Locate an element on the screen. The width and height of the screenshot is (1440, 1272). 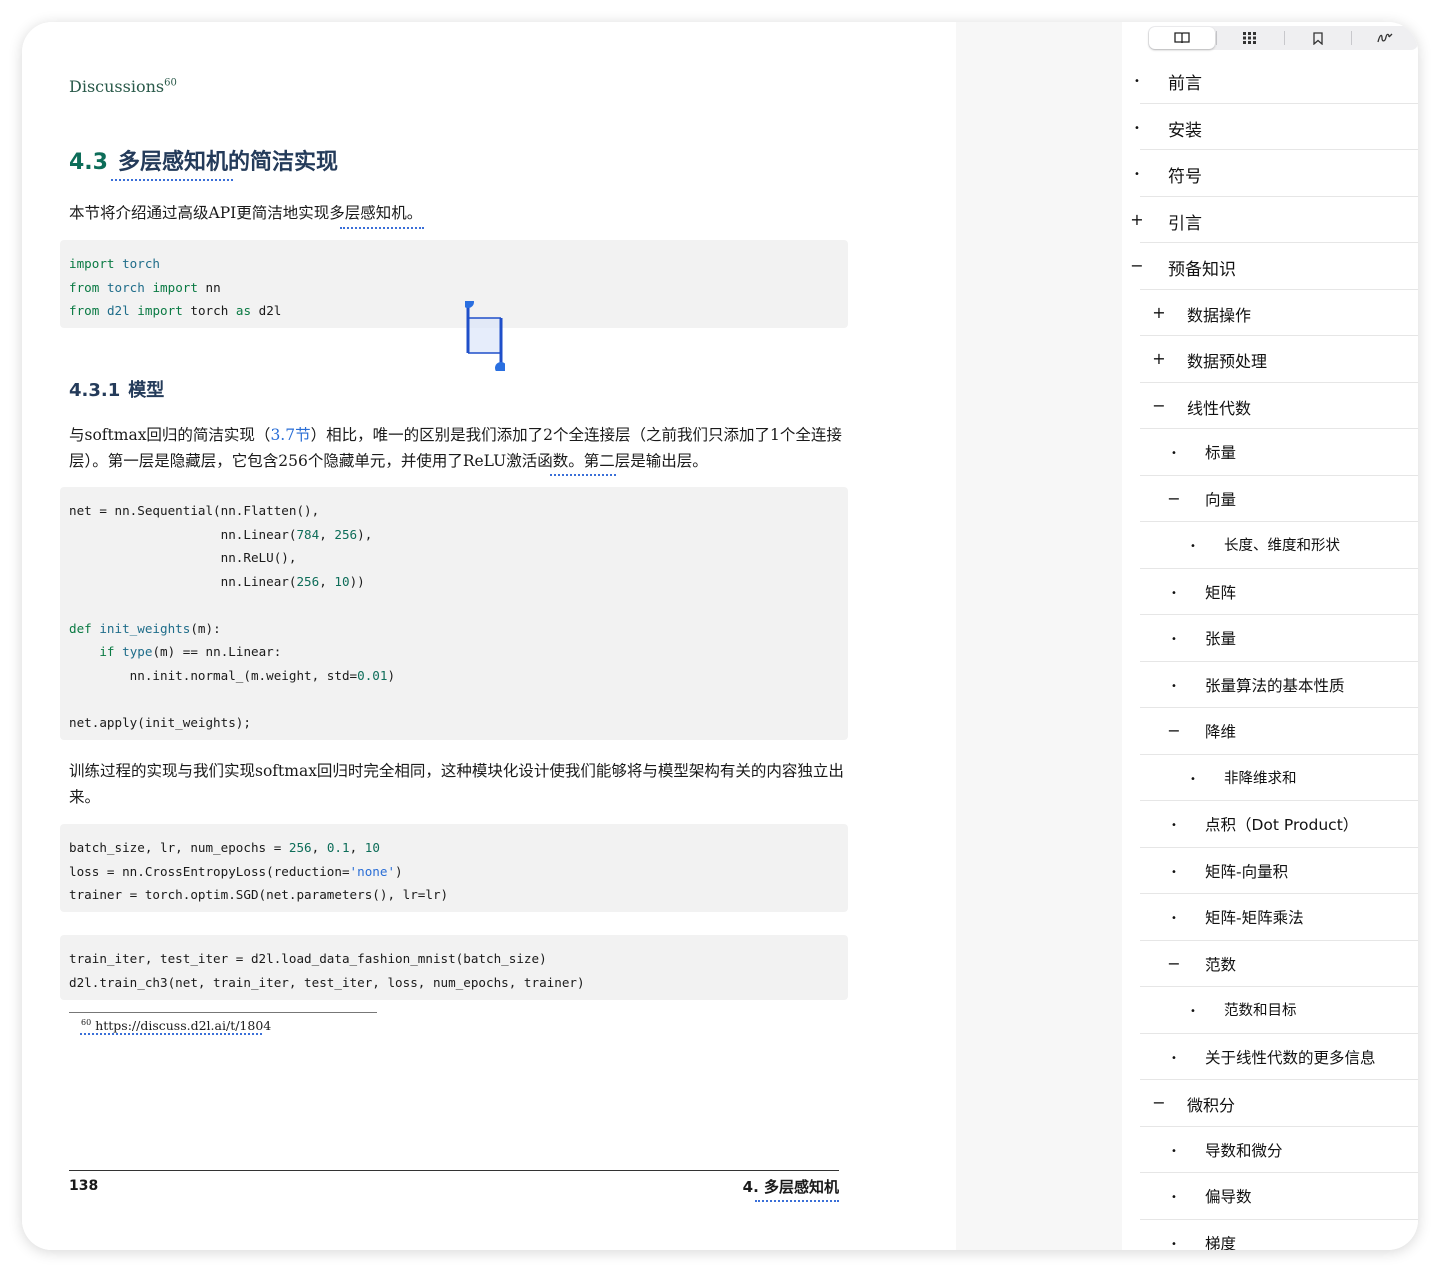
toc-item-label: 引言 is located at coordinates (1185, 223).